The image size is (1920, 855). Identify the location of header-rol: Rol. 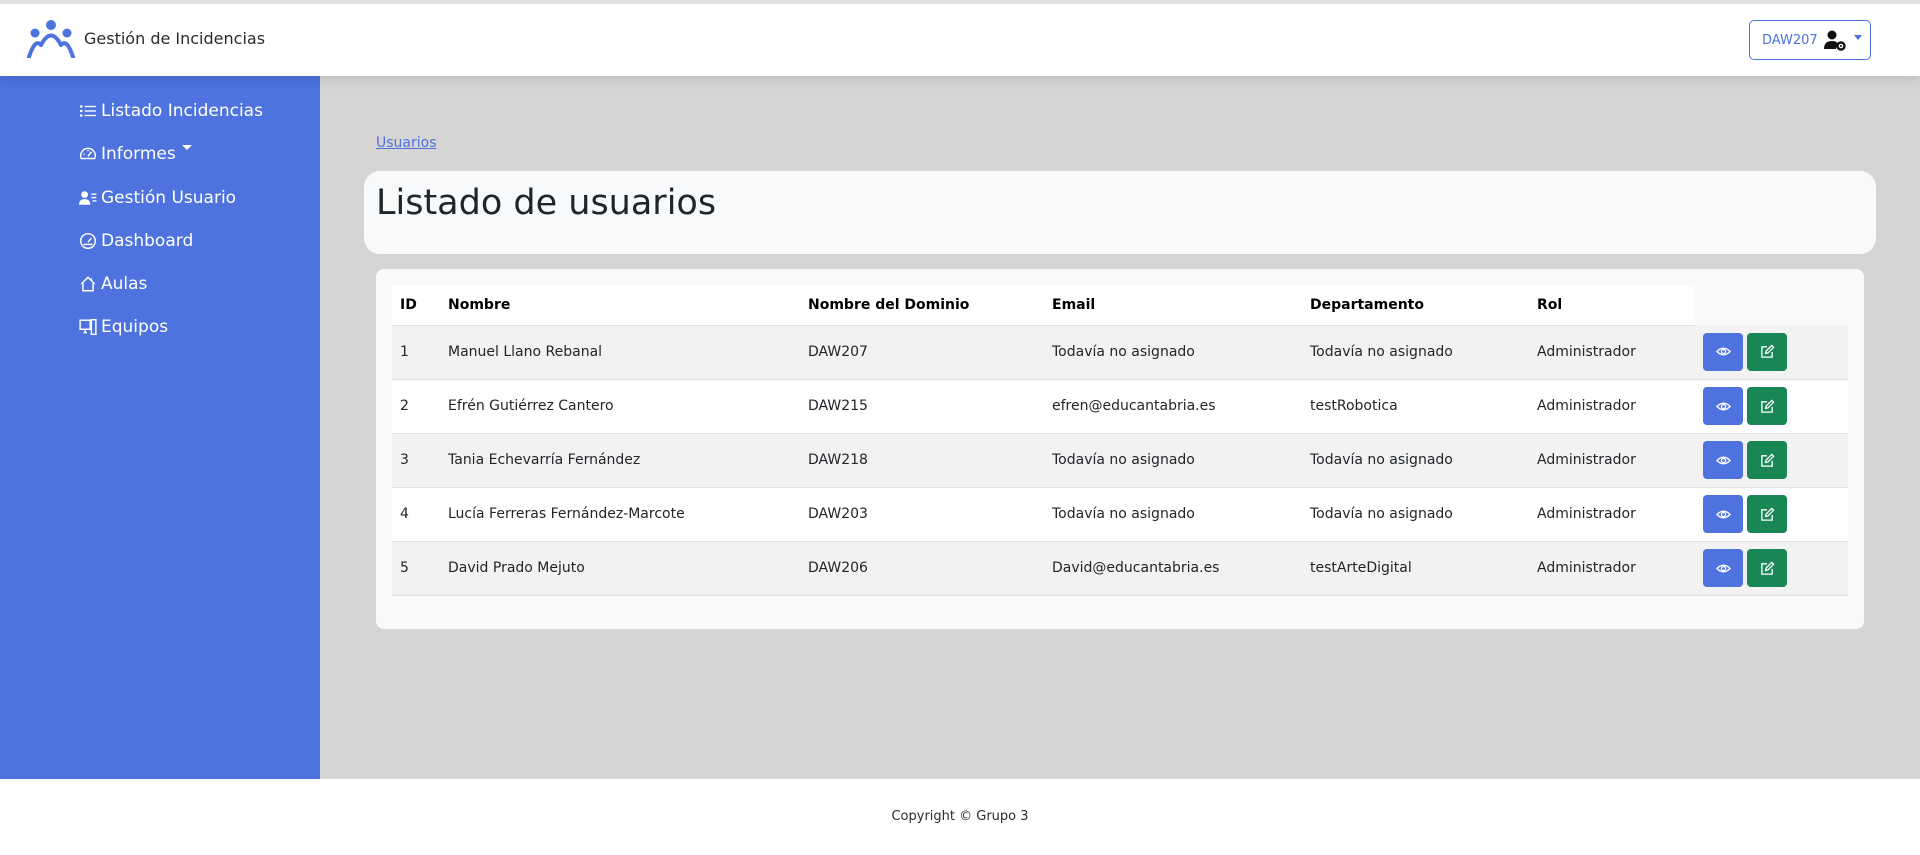
(1612, 305).